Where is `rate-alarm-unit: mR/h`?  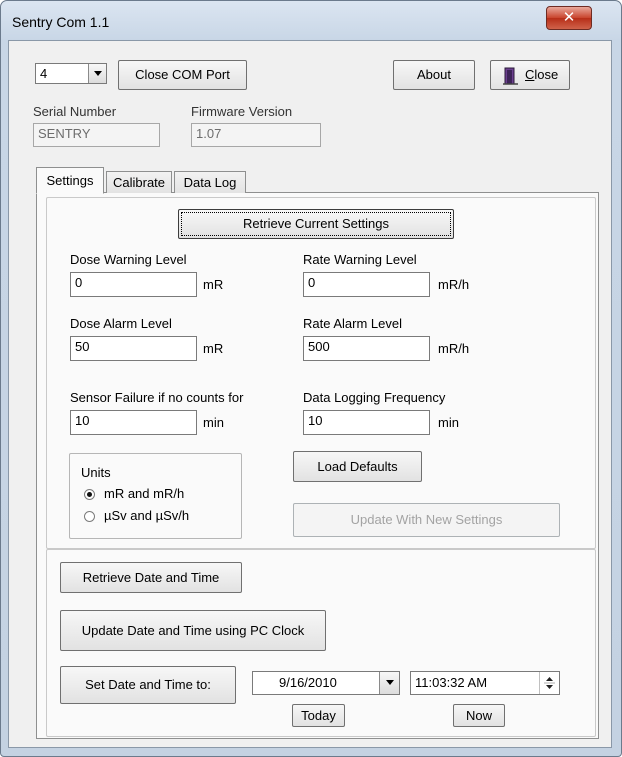
rate-alarm-unit: mR/h is located at coordinates (454, 348).